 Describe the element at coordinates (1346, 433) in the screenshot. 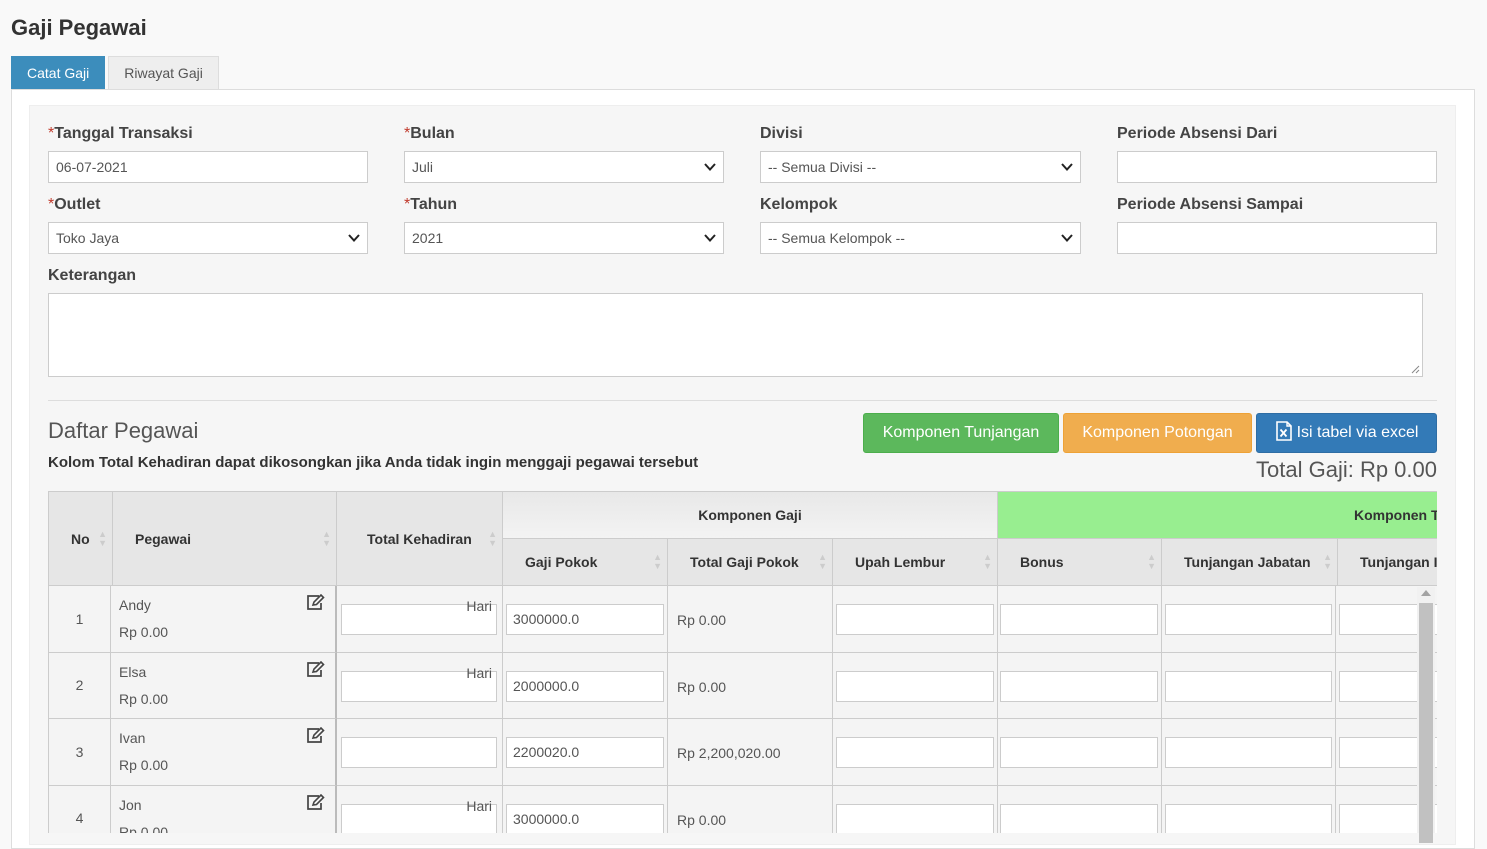

I see `excel-import-button: Isi tabel via excel` at that location.